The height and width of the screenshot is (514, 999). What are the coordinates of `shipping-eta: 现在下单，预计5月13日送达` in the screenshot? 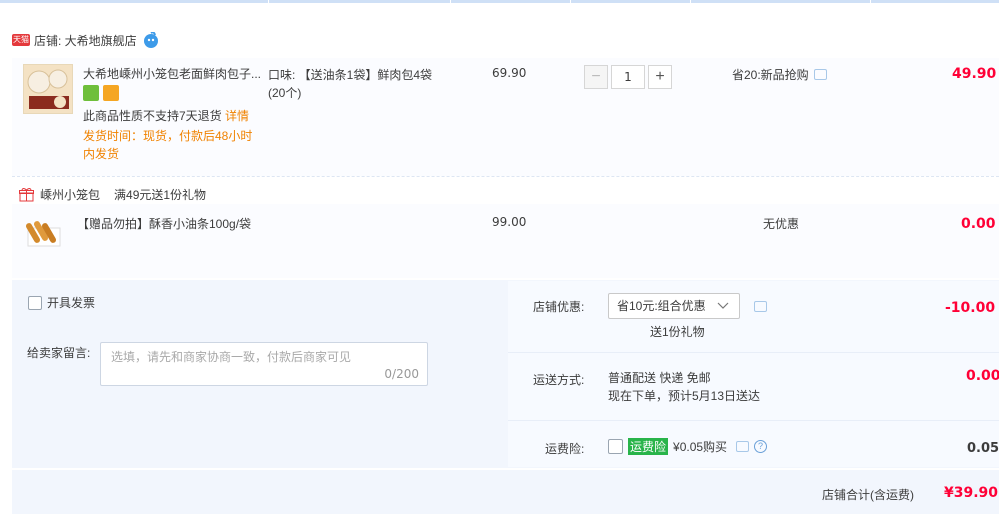 It's located at (684, 396).